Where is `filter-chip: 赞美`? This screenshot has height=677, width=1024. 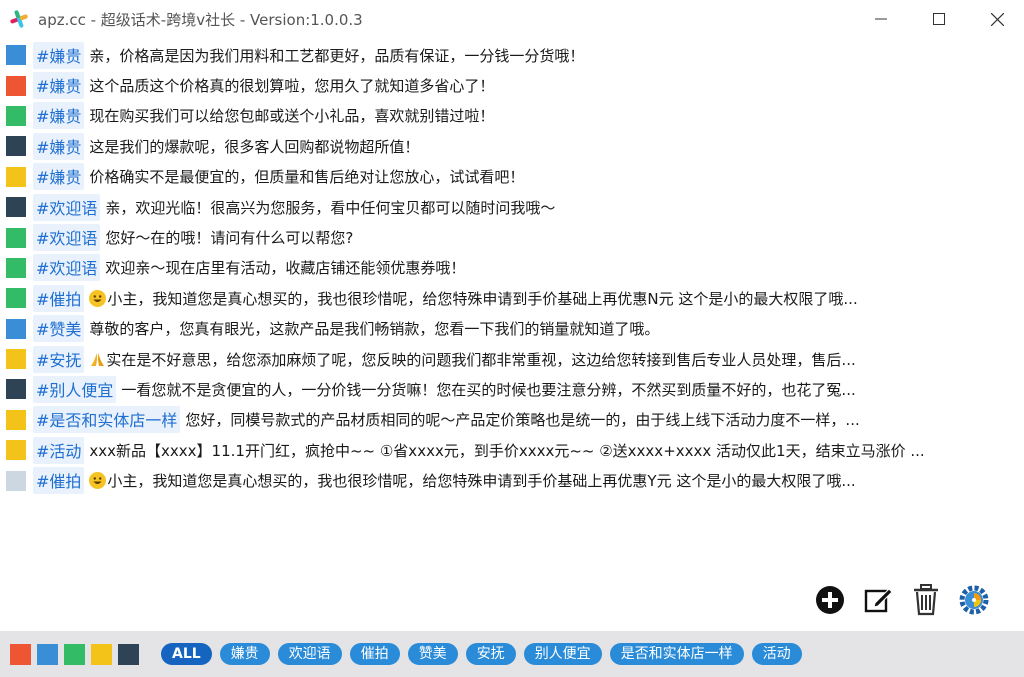 filter-chip: 赞美 is located at coordinates (432, 654).